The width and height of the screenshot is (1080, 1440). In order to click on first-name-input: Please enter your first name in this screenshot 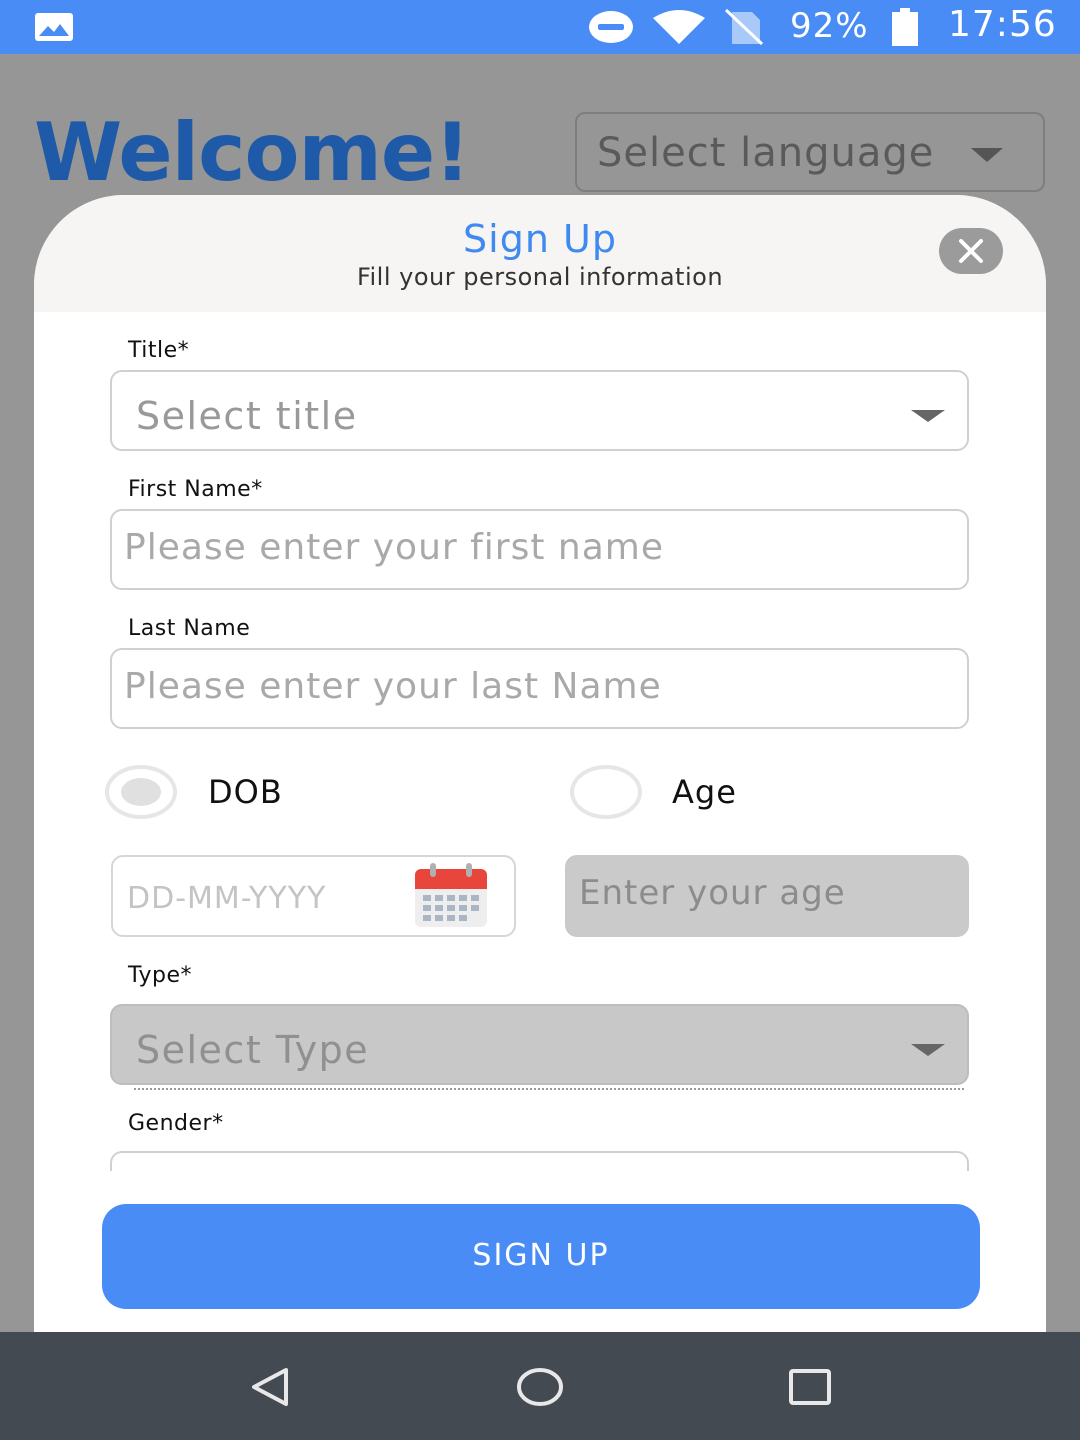, I will do `click(539, 549)`.